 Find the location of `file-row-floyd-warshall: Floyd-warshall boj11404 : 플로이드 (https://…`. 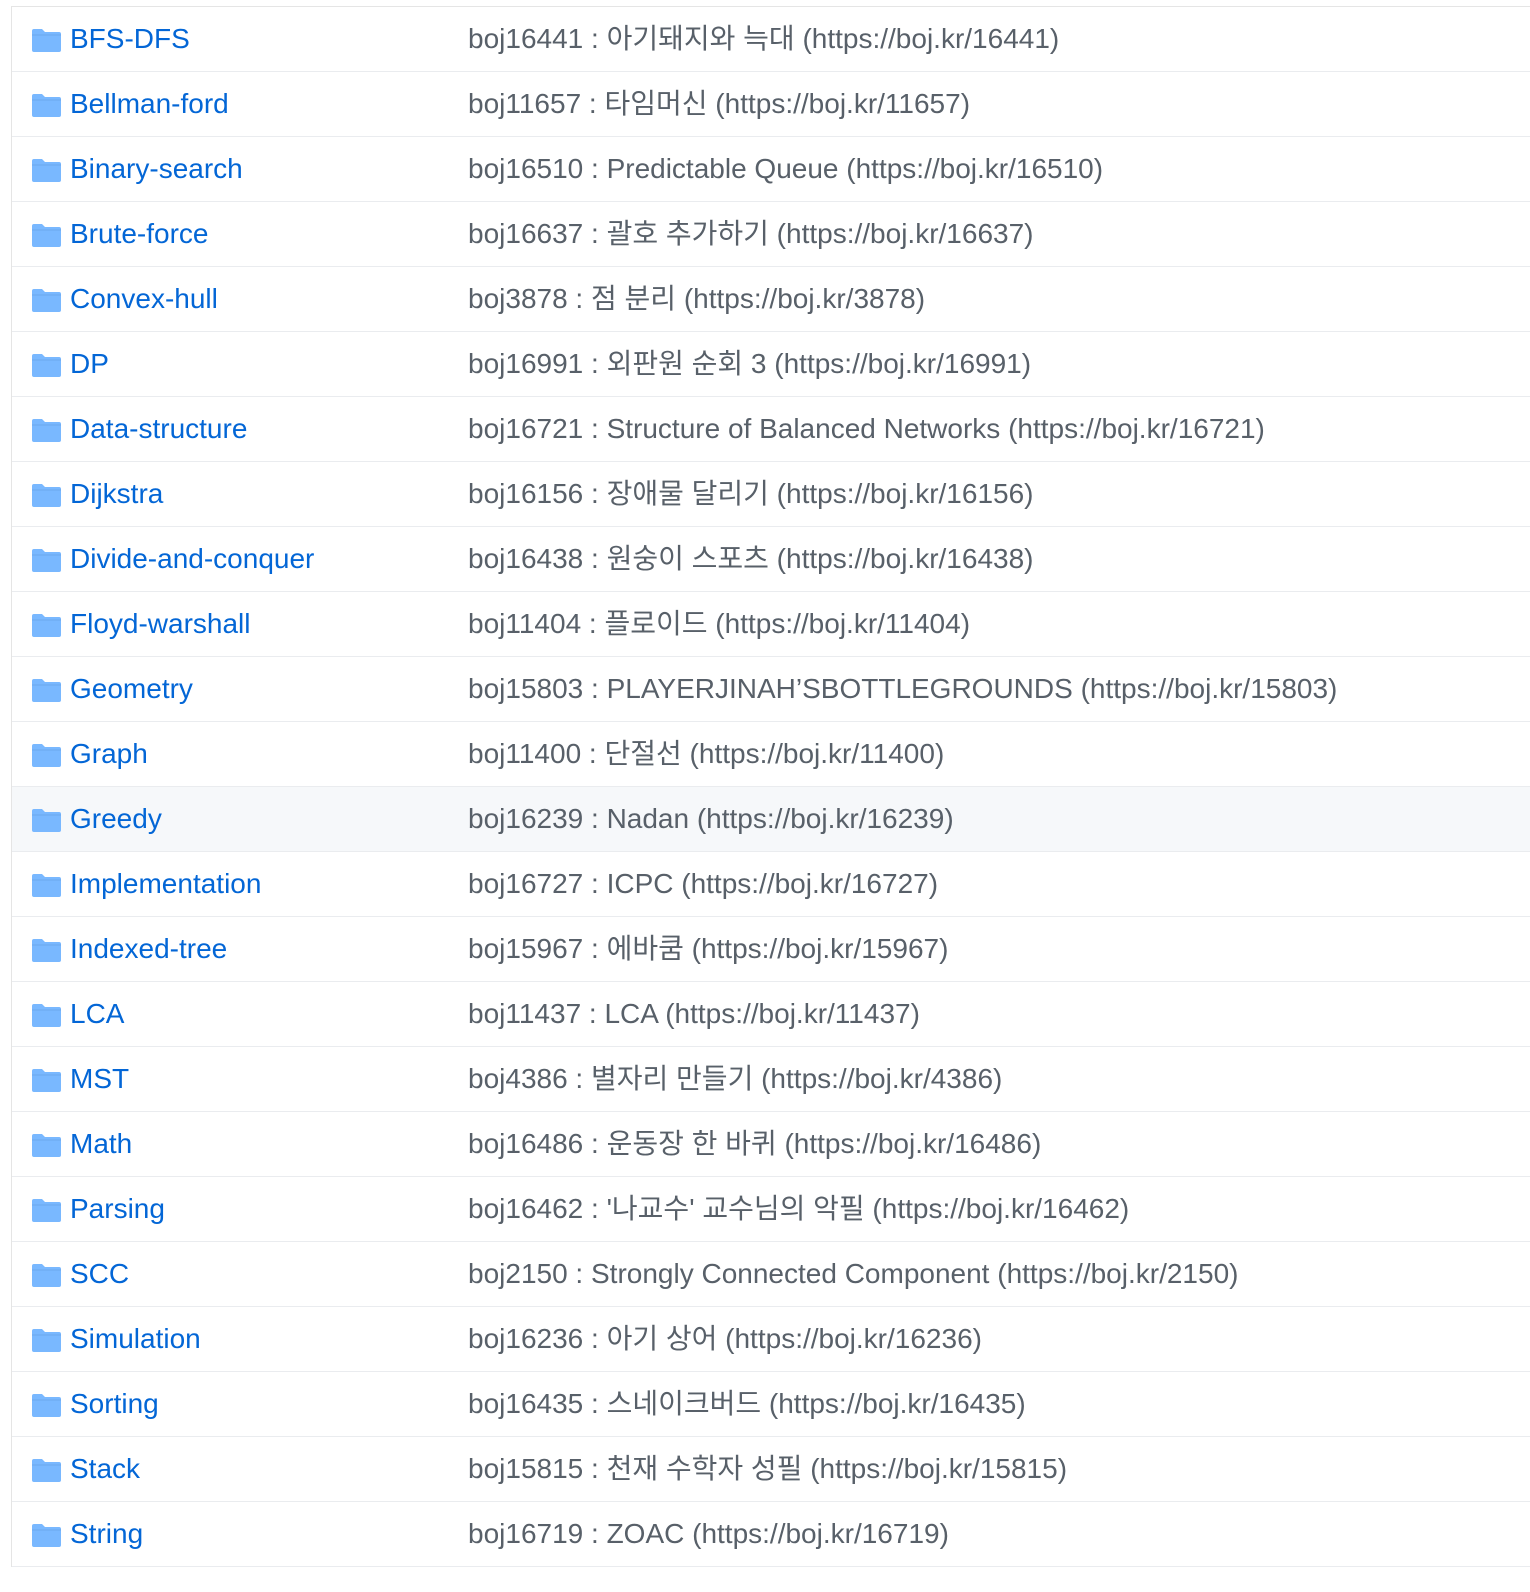

file-row-floyd-warshall: Floyd-warshall boj11404 : 플로이드 (https://… is located at coordinates (771, 624).